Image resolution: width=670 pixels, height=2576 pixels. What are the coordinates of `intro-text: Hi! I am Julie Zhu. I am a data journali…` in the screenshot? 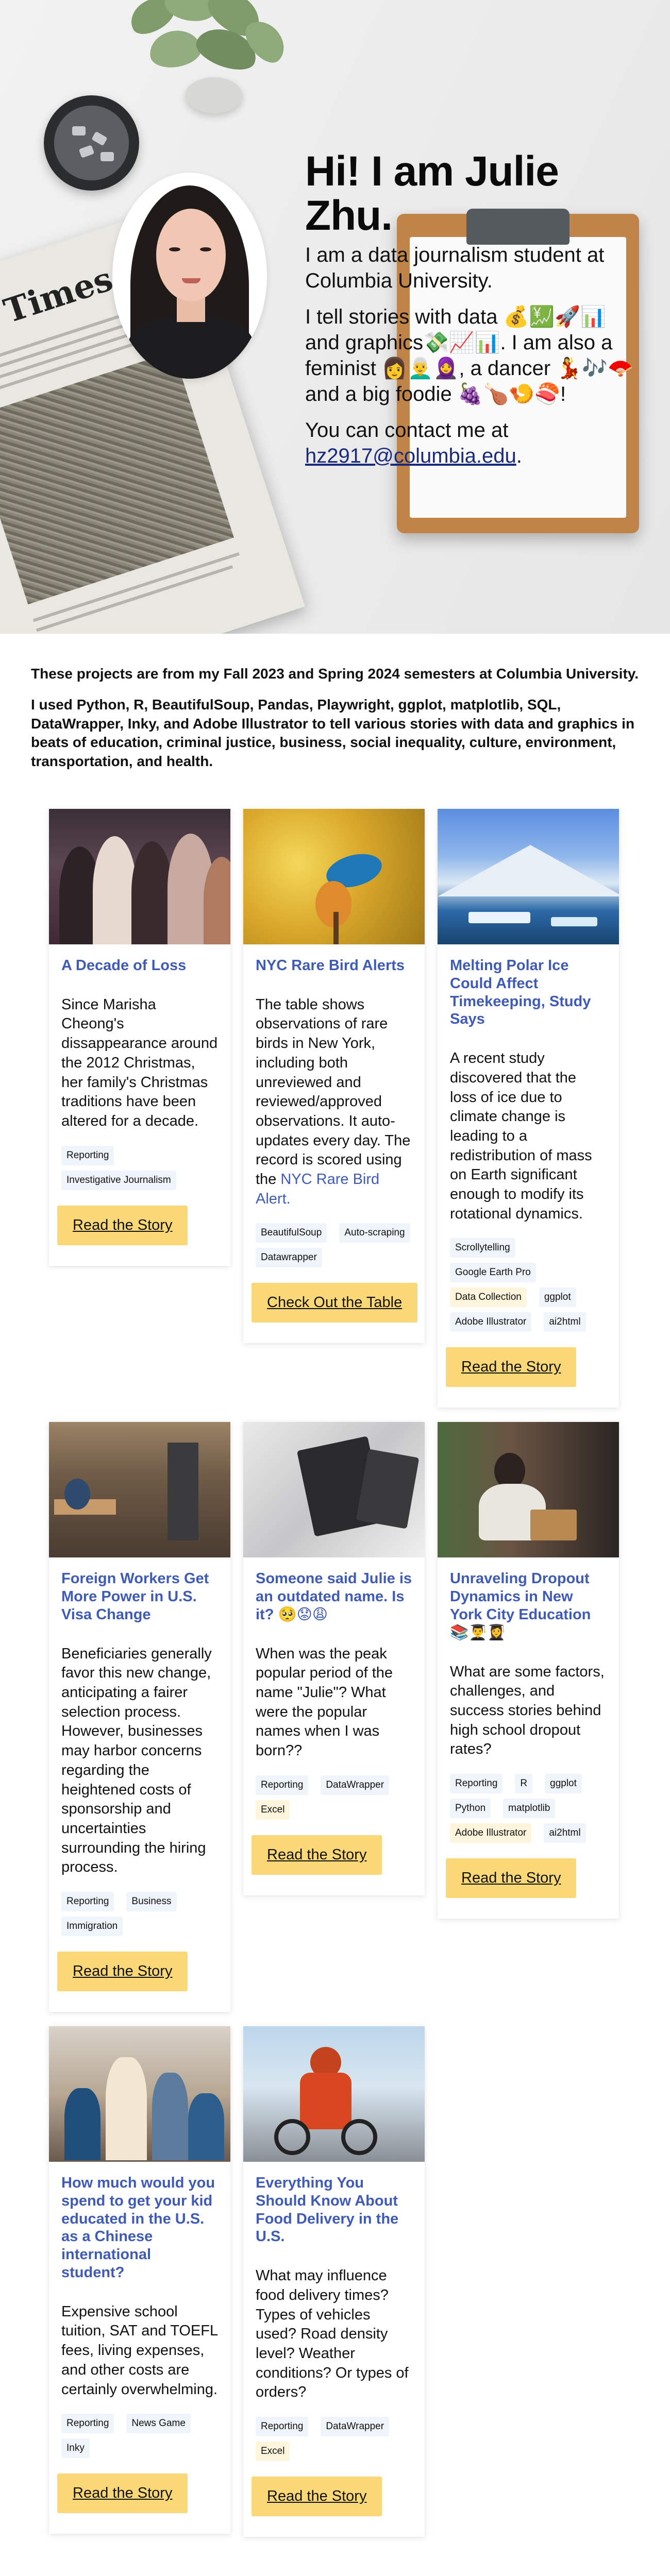 It's located at (470, 309).